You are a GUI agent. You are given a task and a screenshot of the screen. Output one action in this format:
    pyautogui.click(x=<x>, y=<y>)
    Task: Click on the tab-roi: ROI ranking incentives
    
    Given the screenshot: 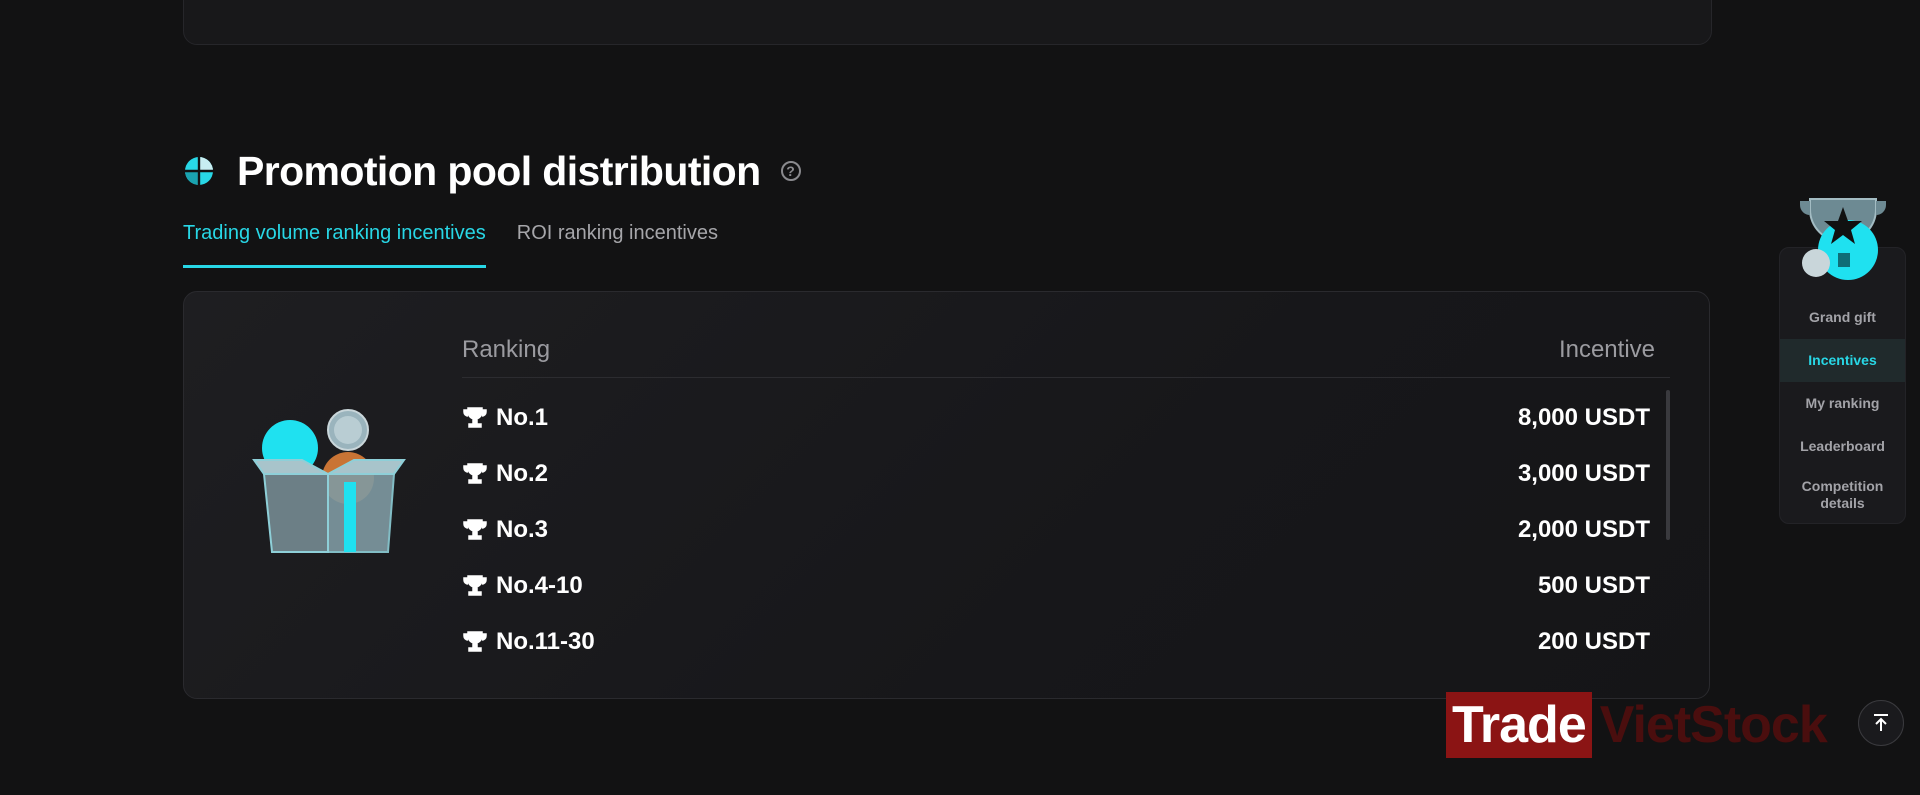 What is the action you would take?
    pyautogui.click(x=617, y=245)
    